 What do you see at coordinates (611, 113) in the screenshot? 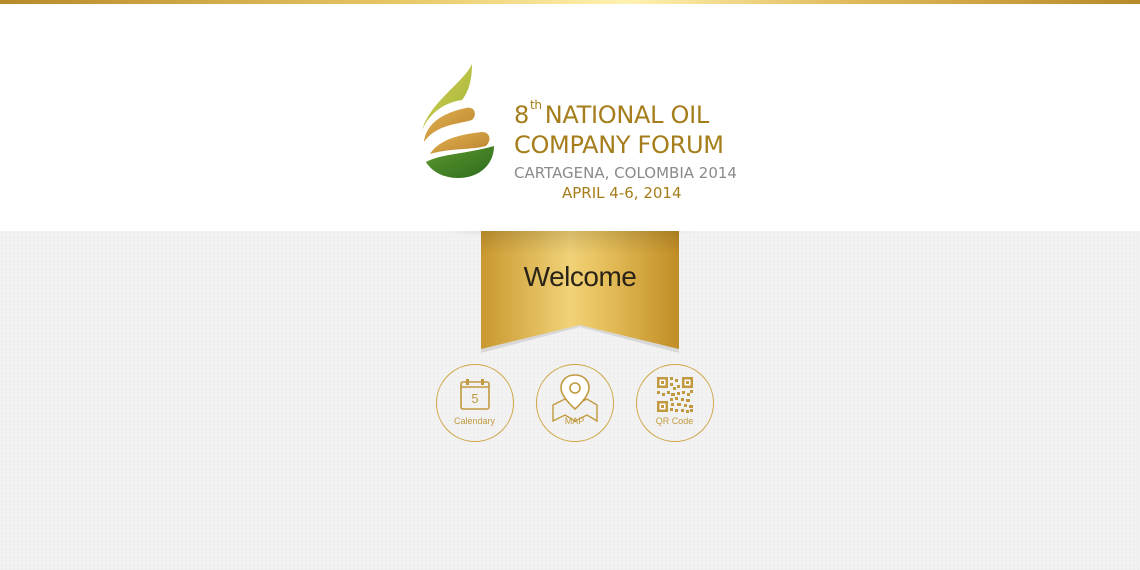
I see `logo-title-line1: 8th NATIONAL OIL` at bounding box center [611, 113].